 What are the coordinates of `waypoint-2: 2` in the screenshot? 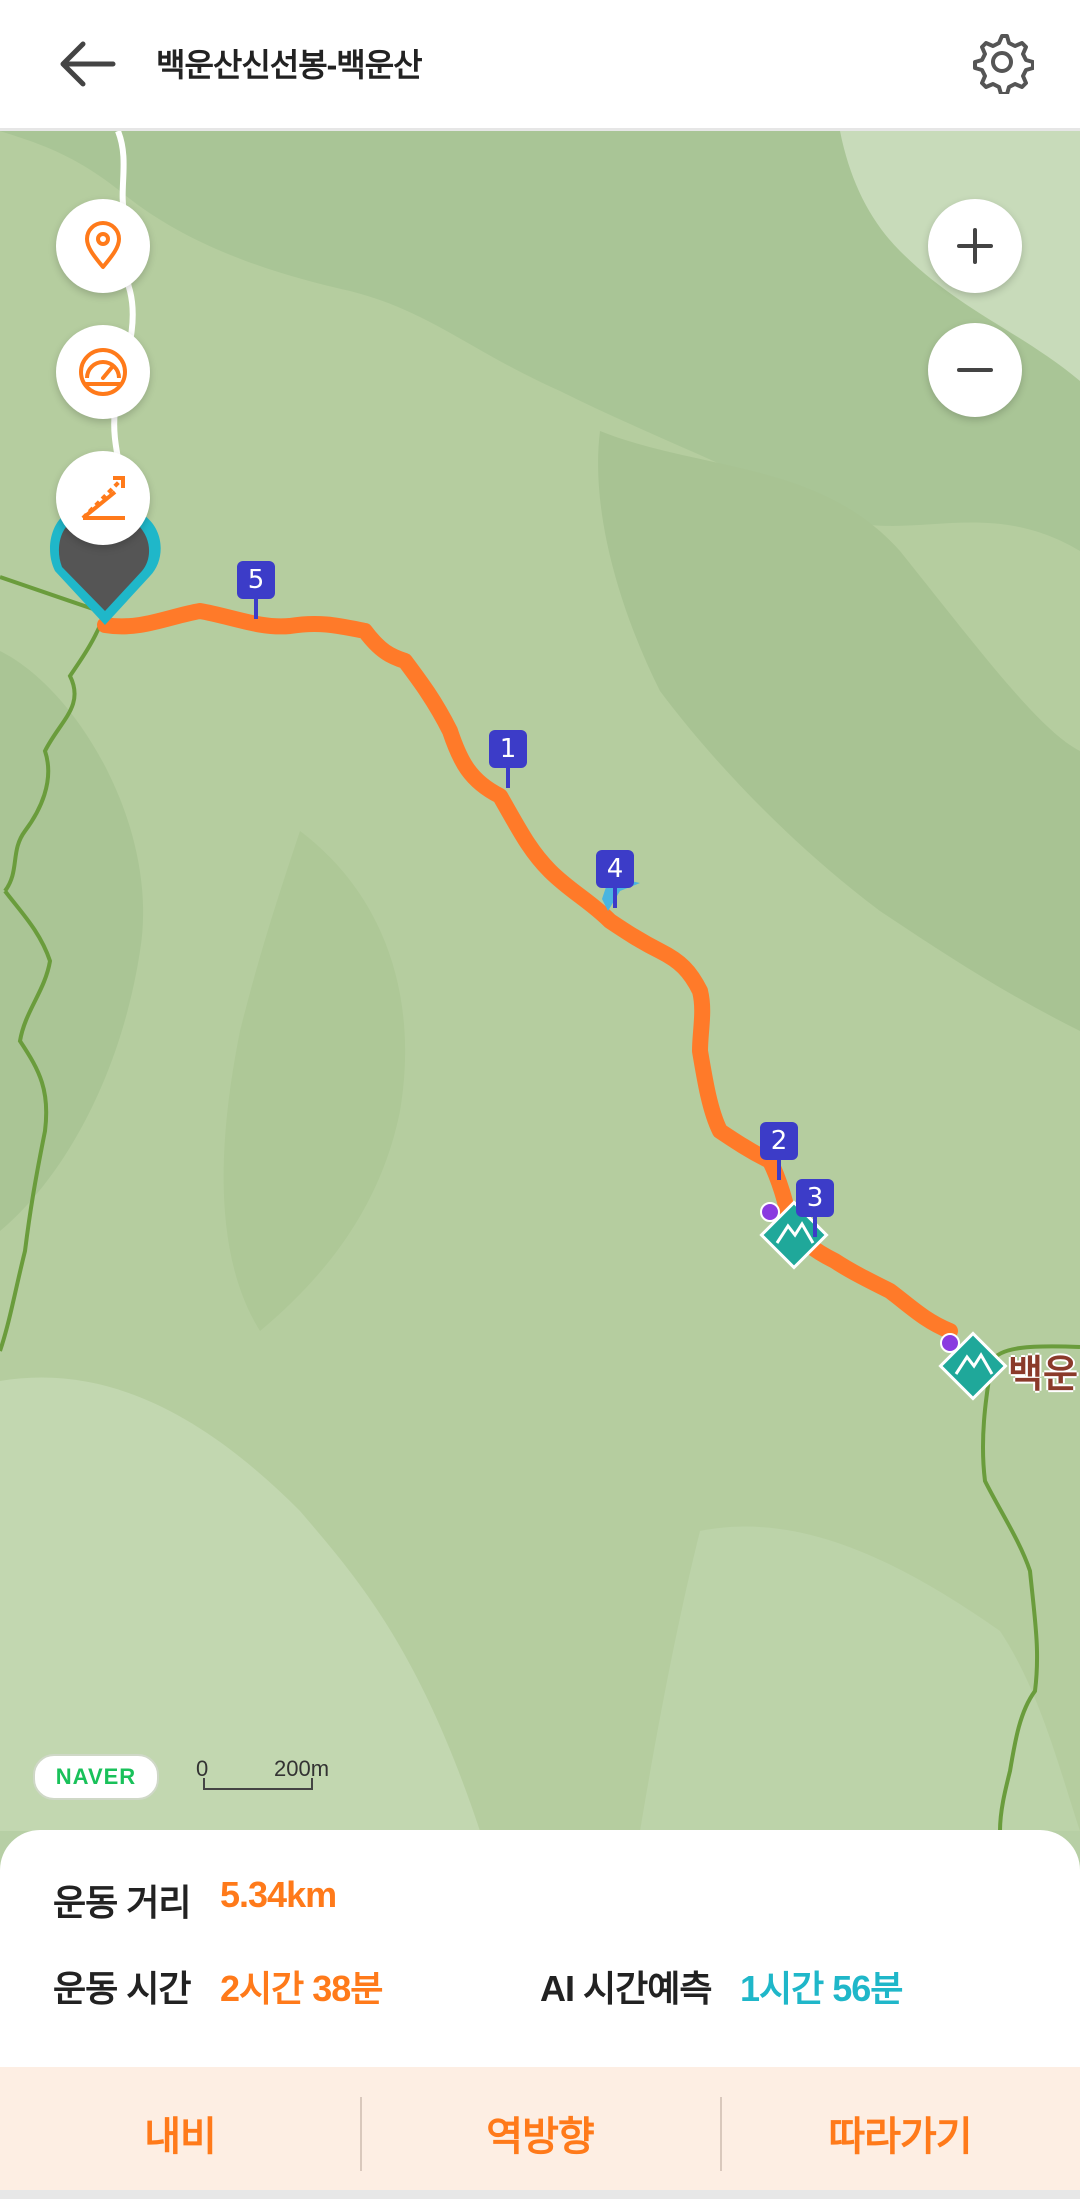 It's located at (779, 1151).